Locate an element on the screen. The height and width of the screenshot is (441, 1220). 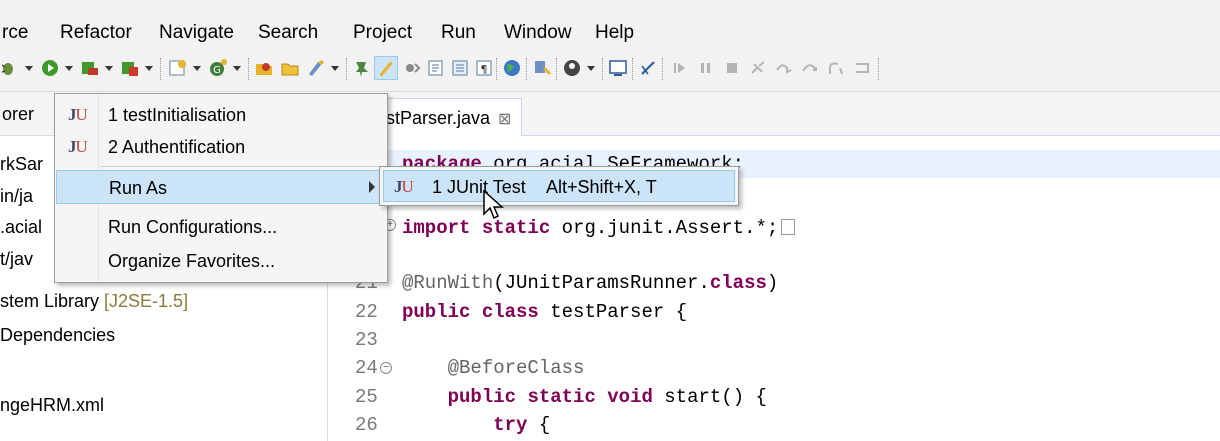
drop-to-frame-icon is located at coordinates (862, 68).